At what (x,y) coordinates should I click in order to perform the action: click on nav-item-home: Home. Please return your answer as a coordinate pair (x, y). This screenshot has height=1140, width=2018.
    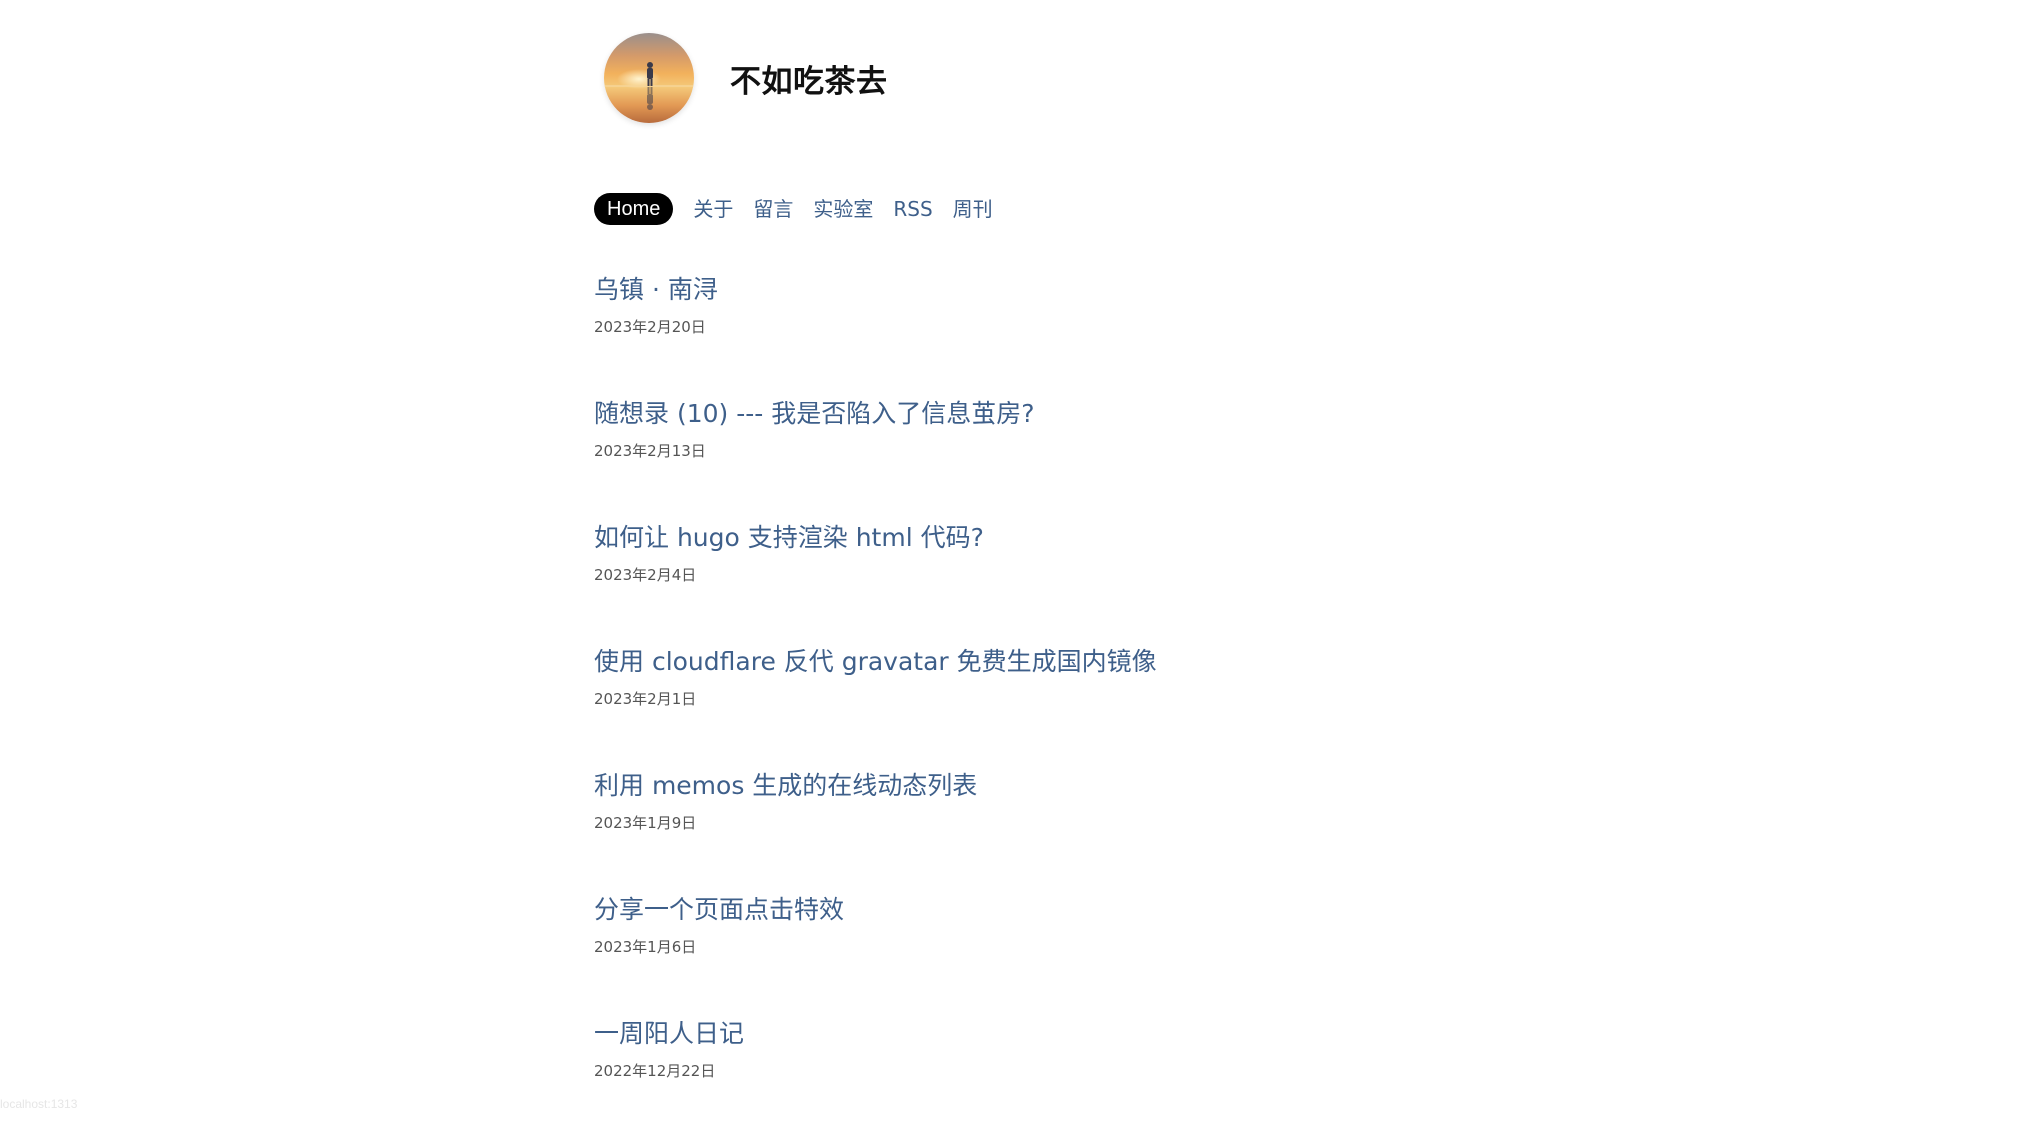
    Looking at the image, I should click on (634, 209).